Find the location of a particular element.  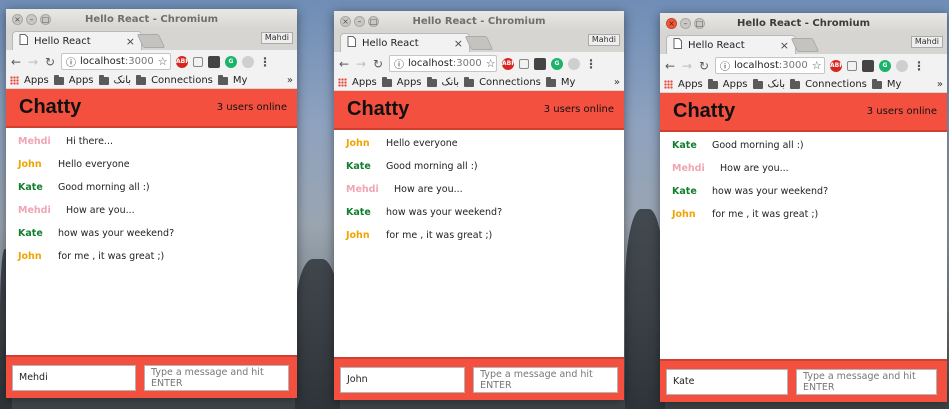

username-input: Kate is located at coordinates (727, 381).